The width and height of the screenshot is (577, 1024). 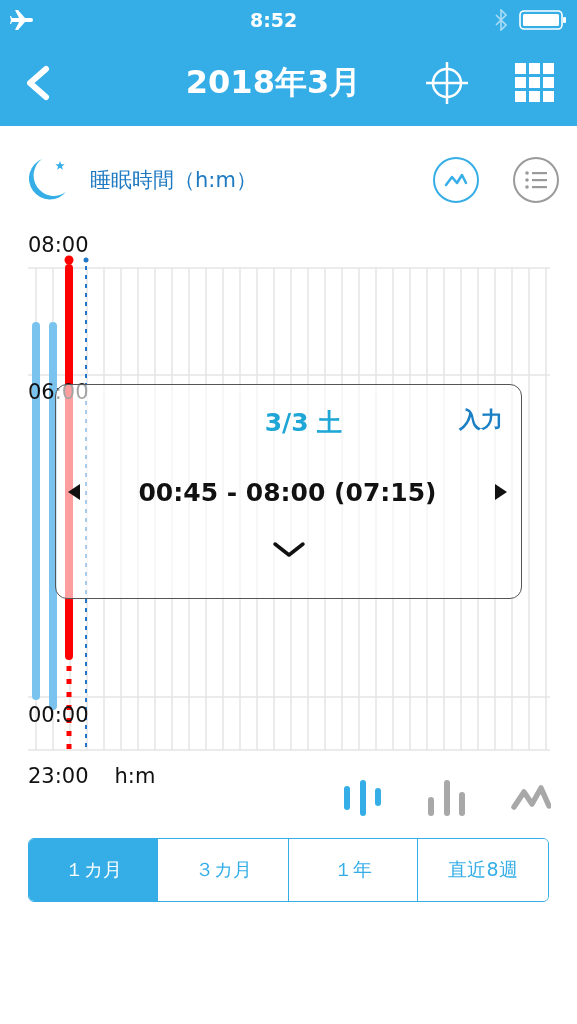 I want to click on bars-chart-icon, so click(x=363, y=798).